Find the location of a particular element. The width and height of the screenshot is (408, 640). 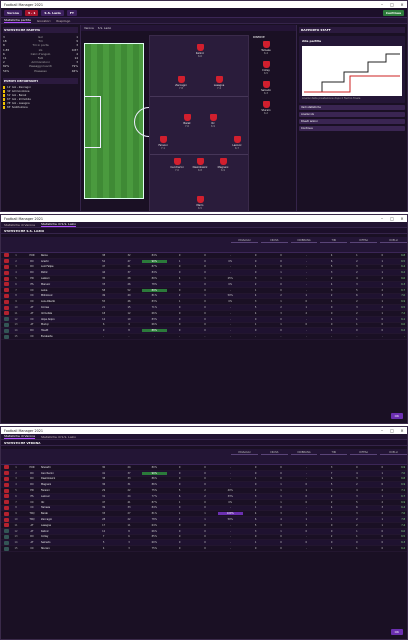

player-name: Magnani is located at coordinates (66, 484).